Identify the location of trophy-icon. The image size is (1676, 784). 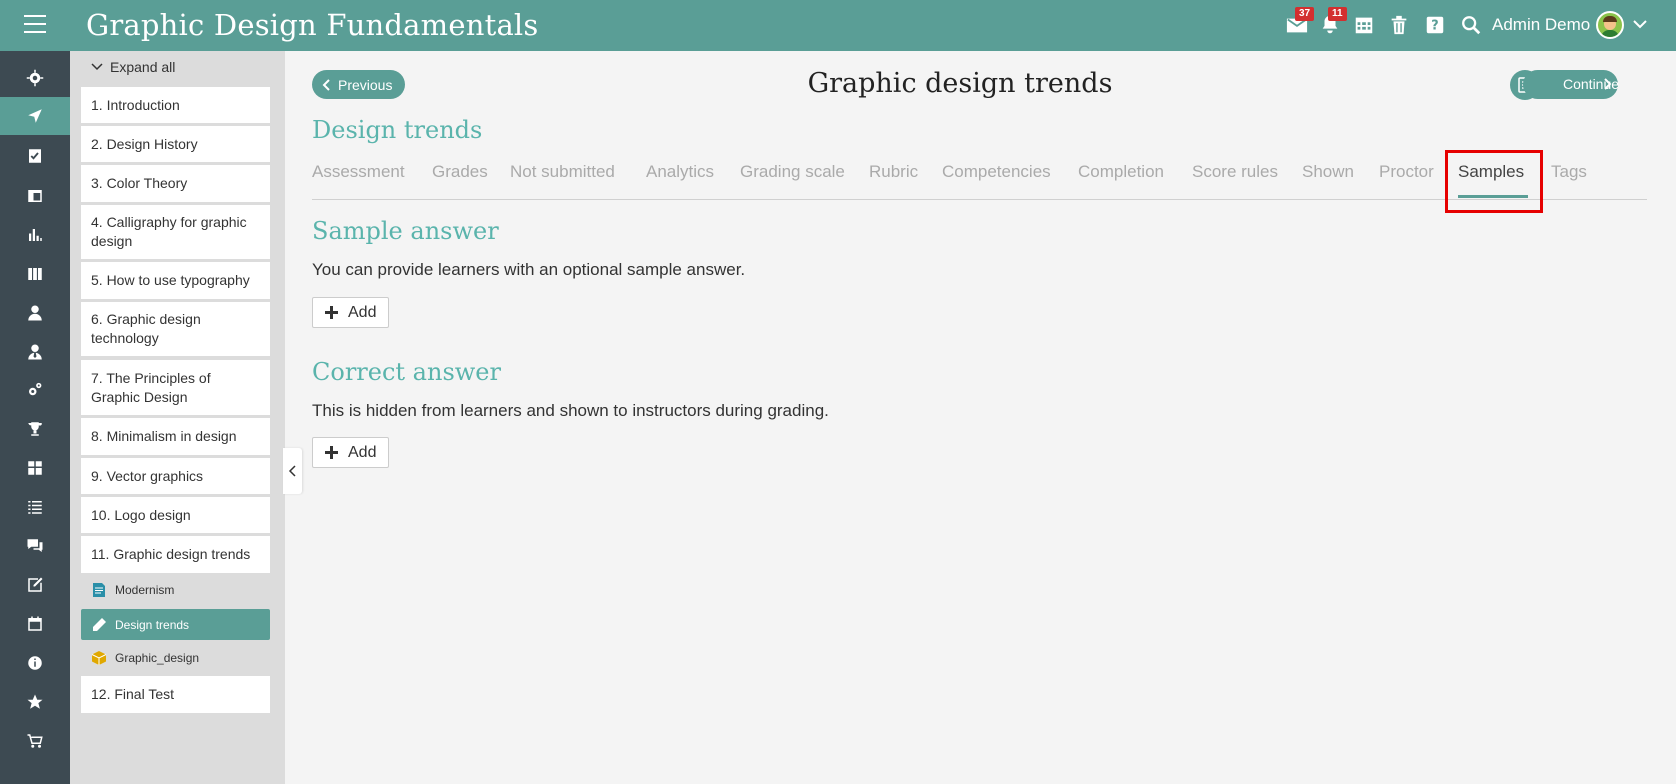
(35, 429).